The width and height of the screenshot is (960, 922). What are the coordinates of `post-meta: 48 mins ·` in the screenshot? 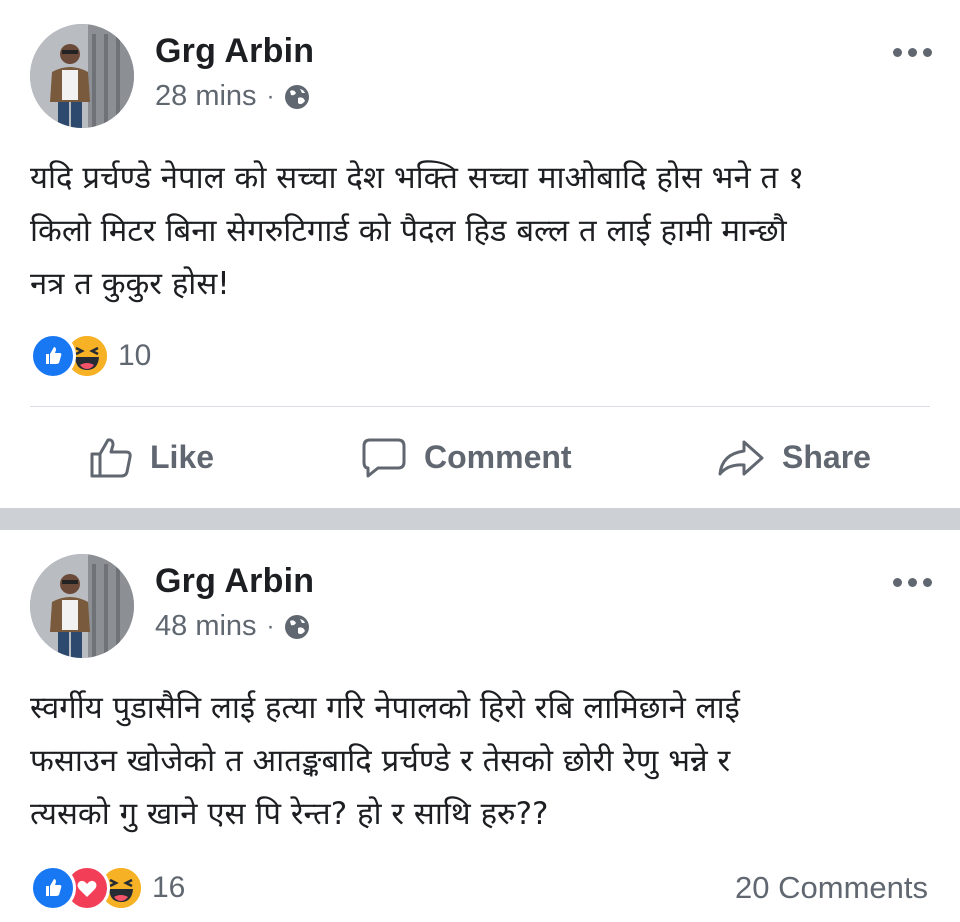 It's located at (233, 626).